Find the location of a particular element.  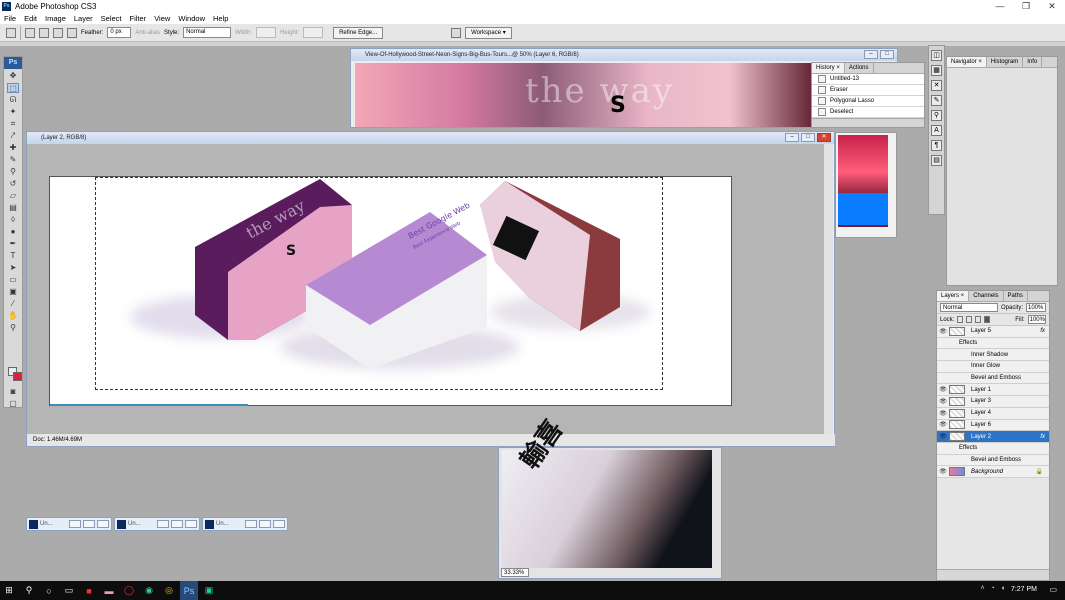

background-color-swatch is located at coordinates (17, 376).